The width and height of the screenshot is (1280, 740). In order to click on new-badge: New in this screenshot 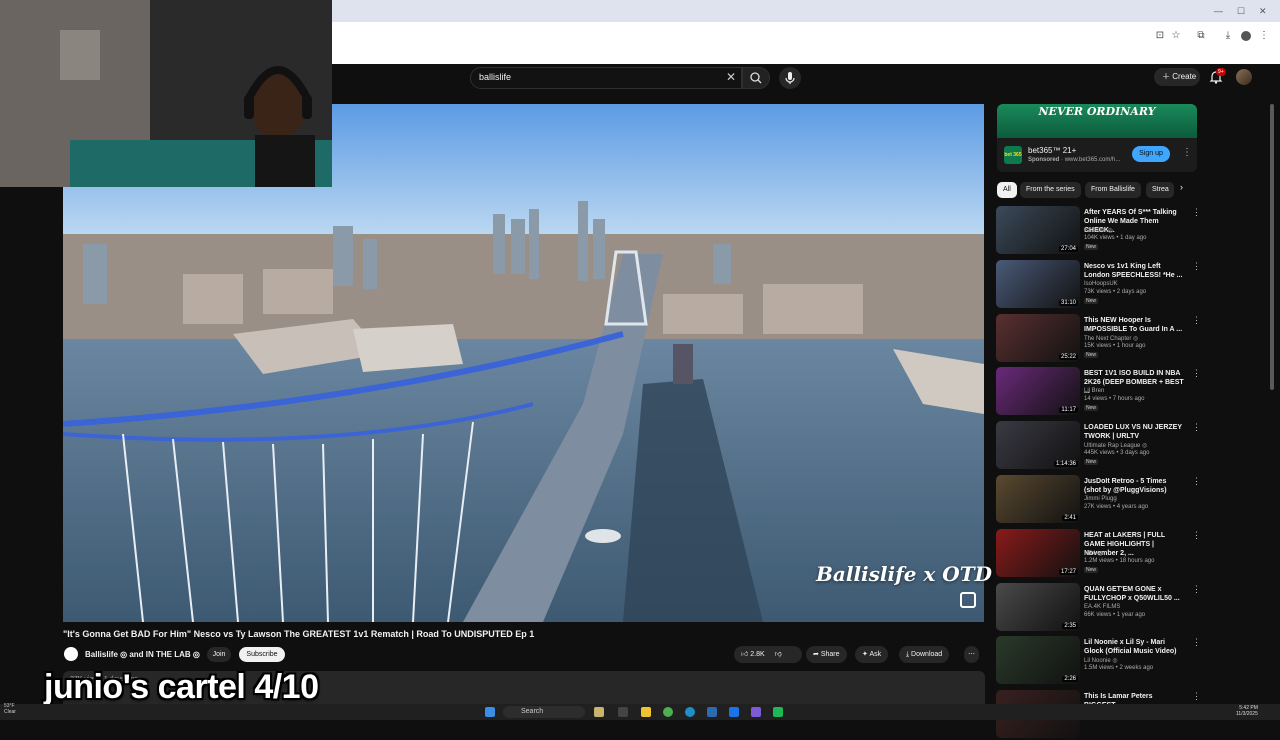, I will do `click(1091, 408)`.